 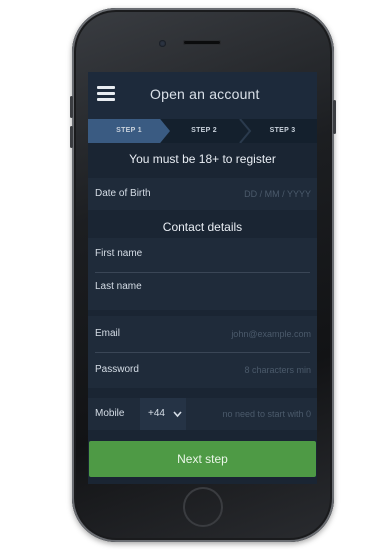 I want to click on next-step-button: Next step, so click(x=202, y=459).